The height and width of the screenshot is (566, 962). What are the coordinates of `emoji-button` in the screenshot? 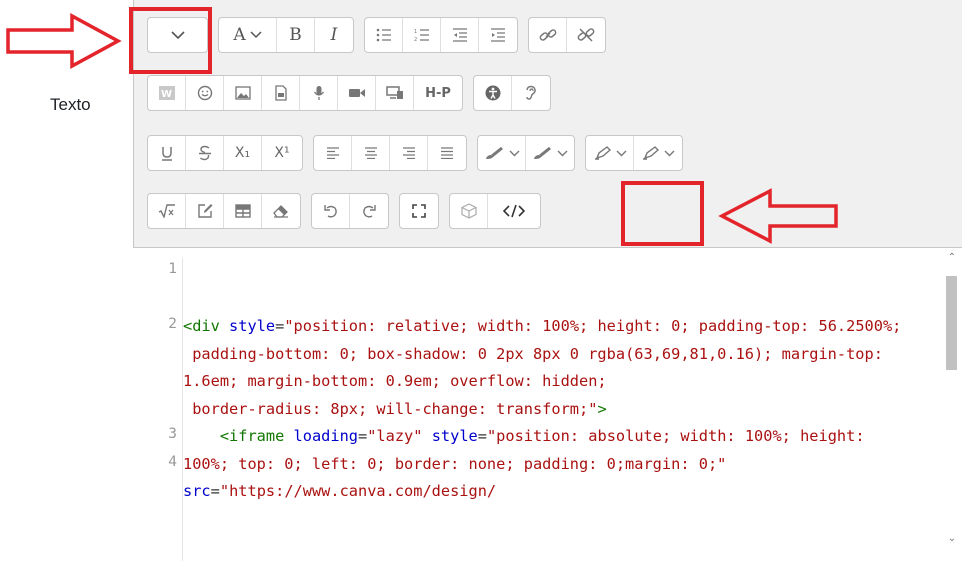 It's located at (205, 93).